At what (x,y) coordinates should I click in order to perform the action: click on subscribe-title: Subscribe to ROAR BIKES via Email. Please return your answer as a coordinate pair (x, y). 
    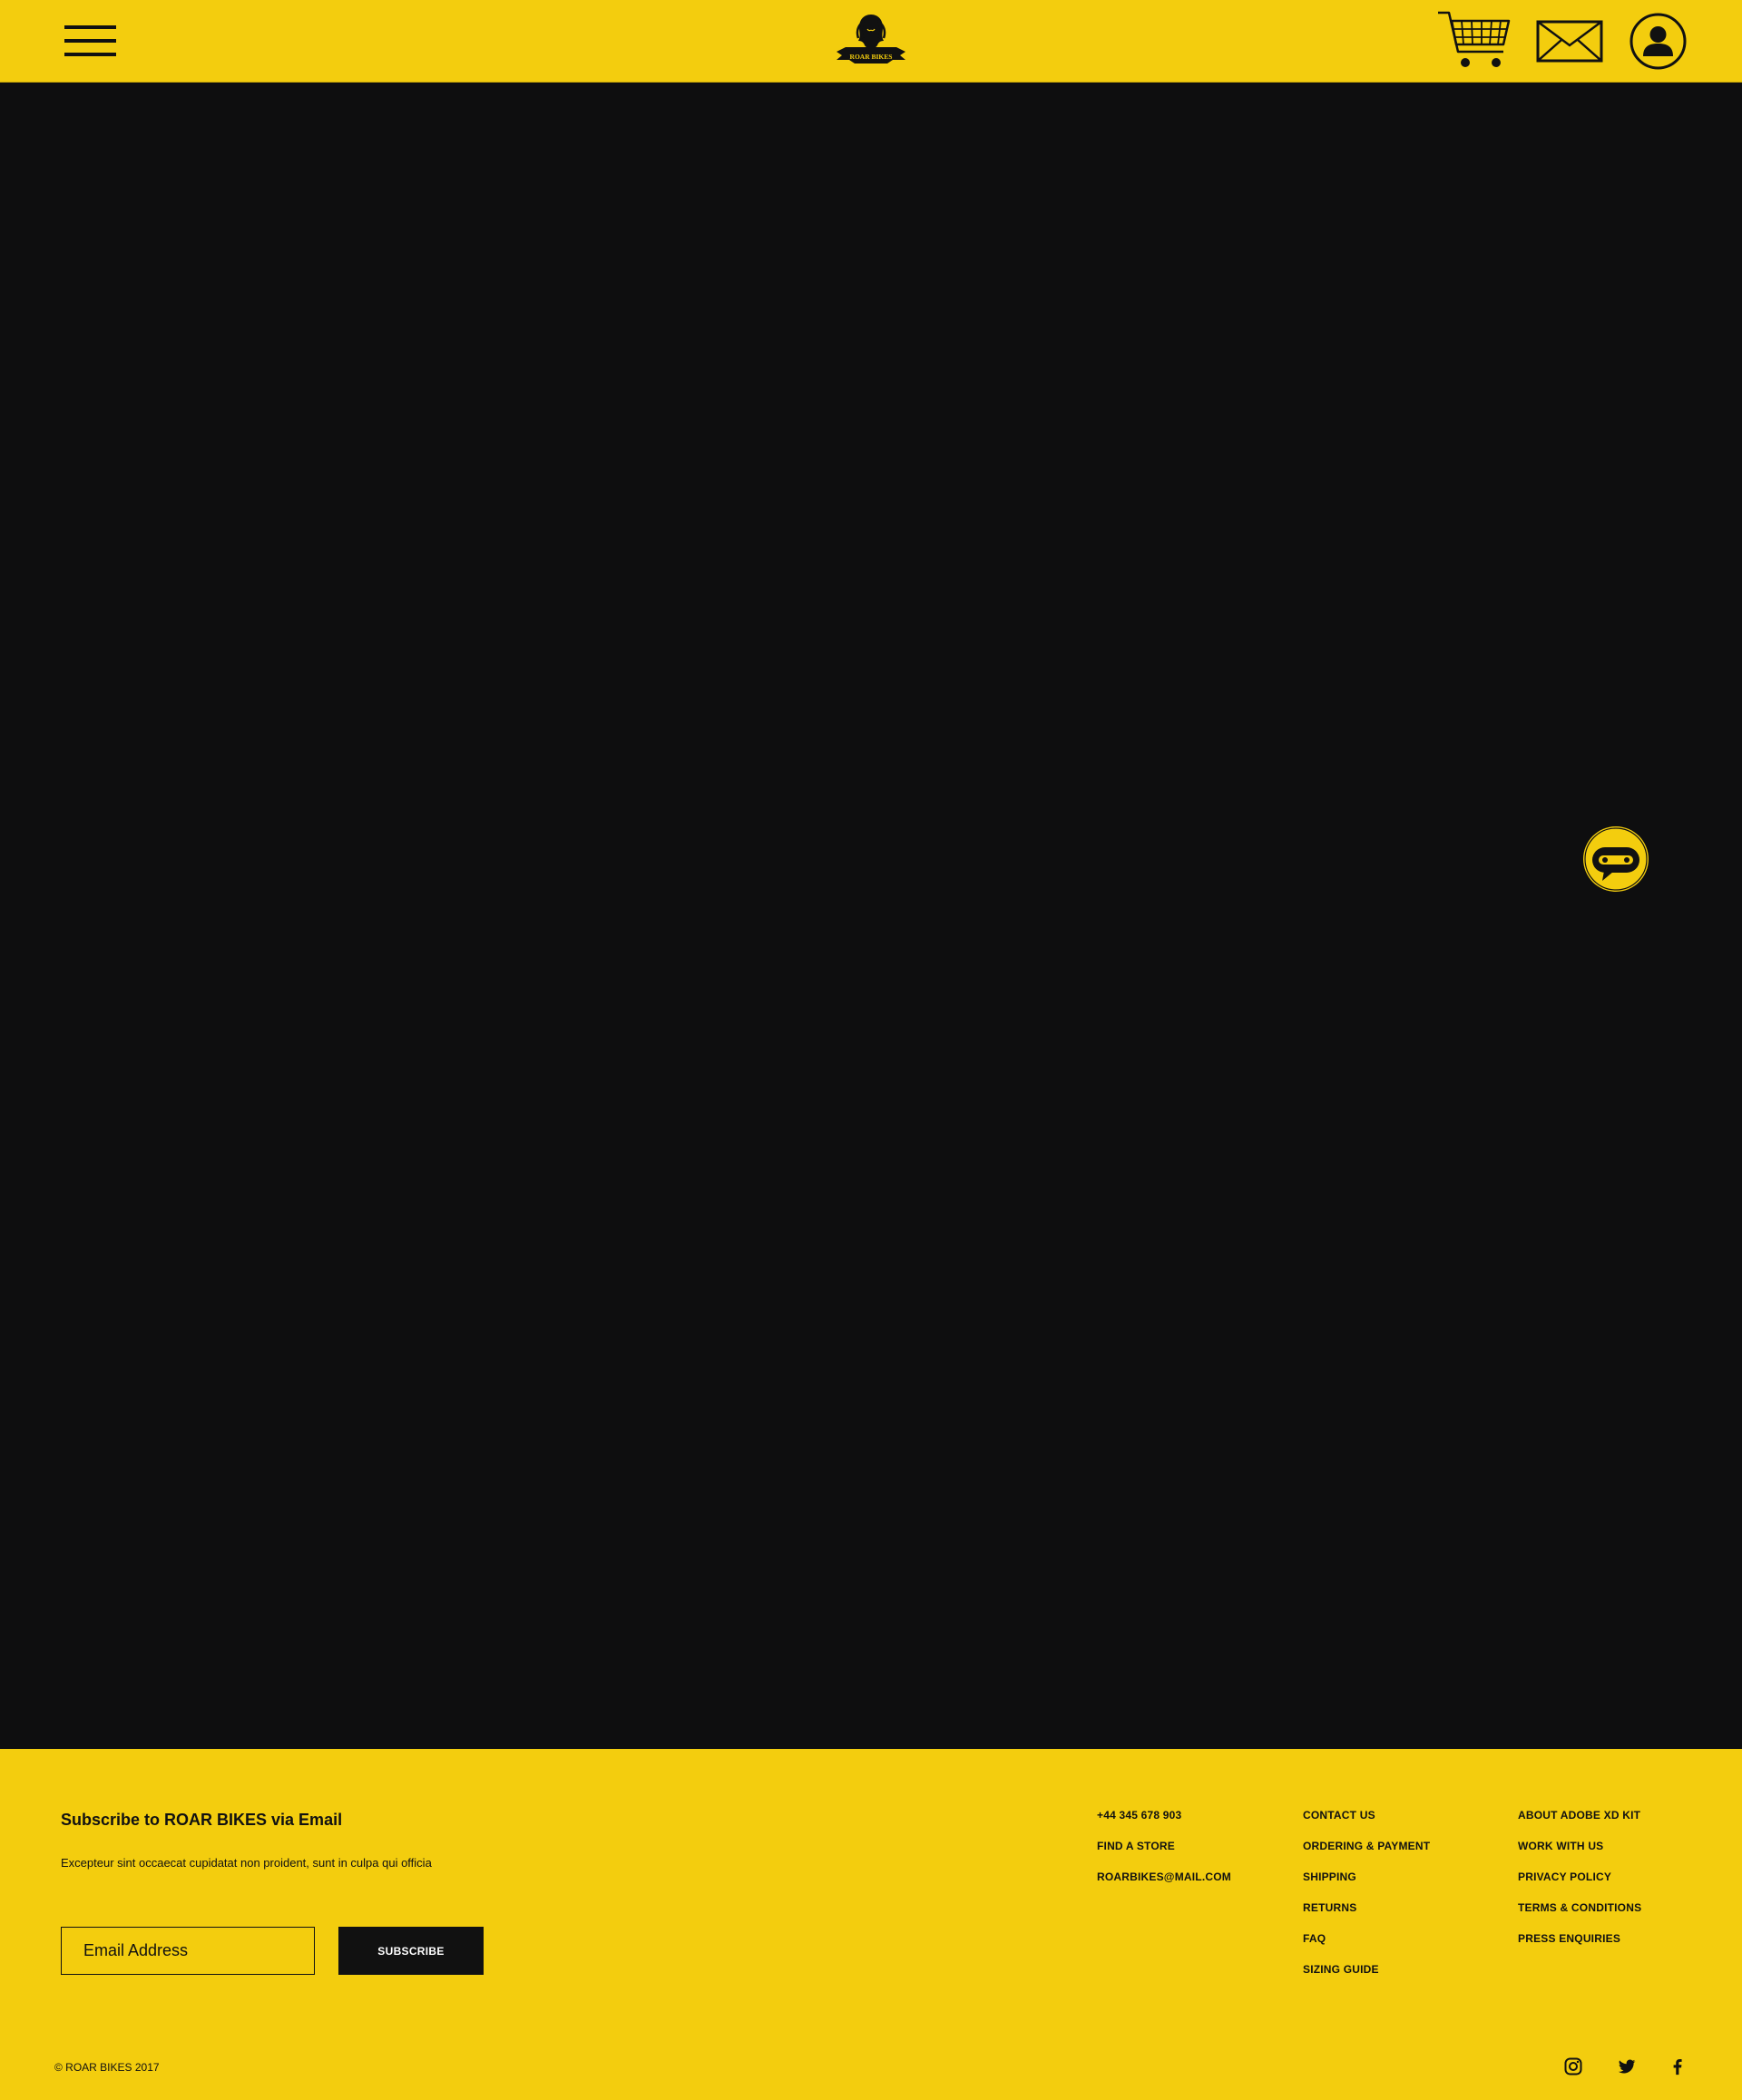
    Looking at the image, I should click on (202, 1820).